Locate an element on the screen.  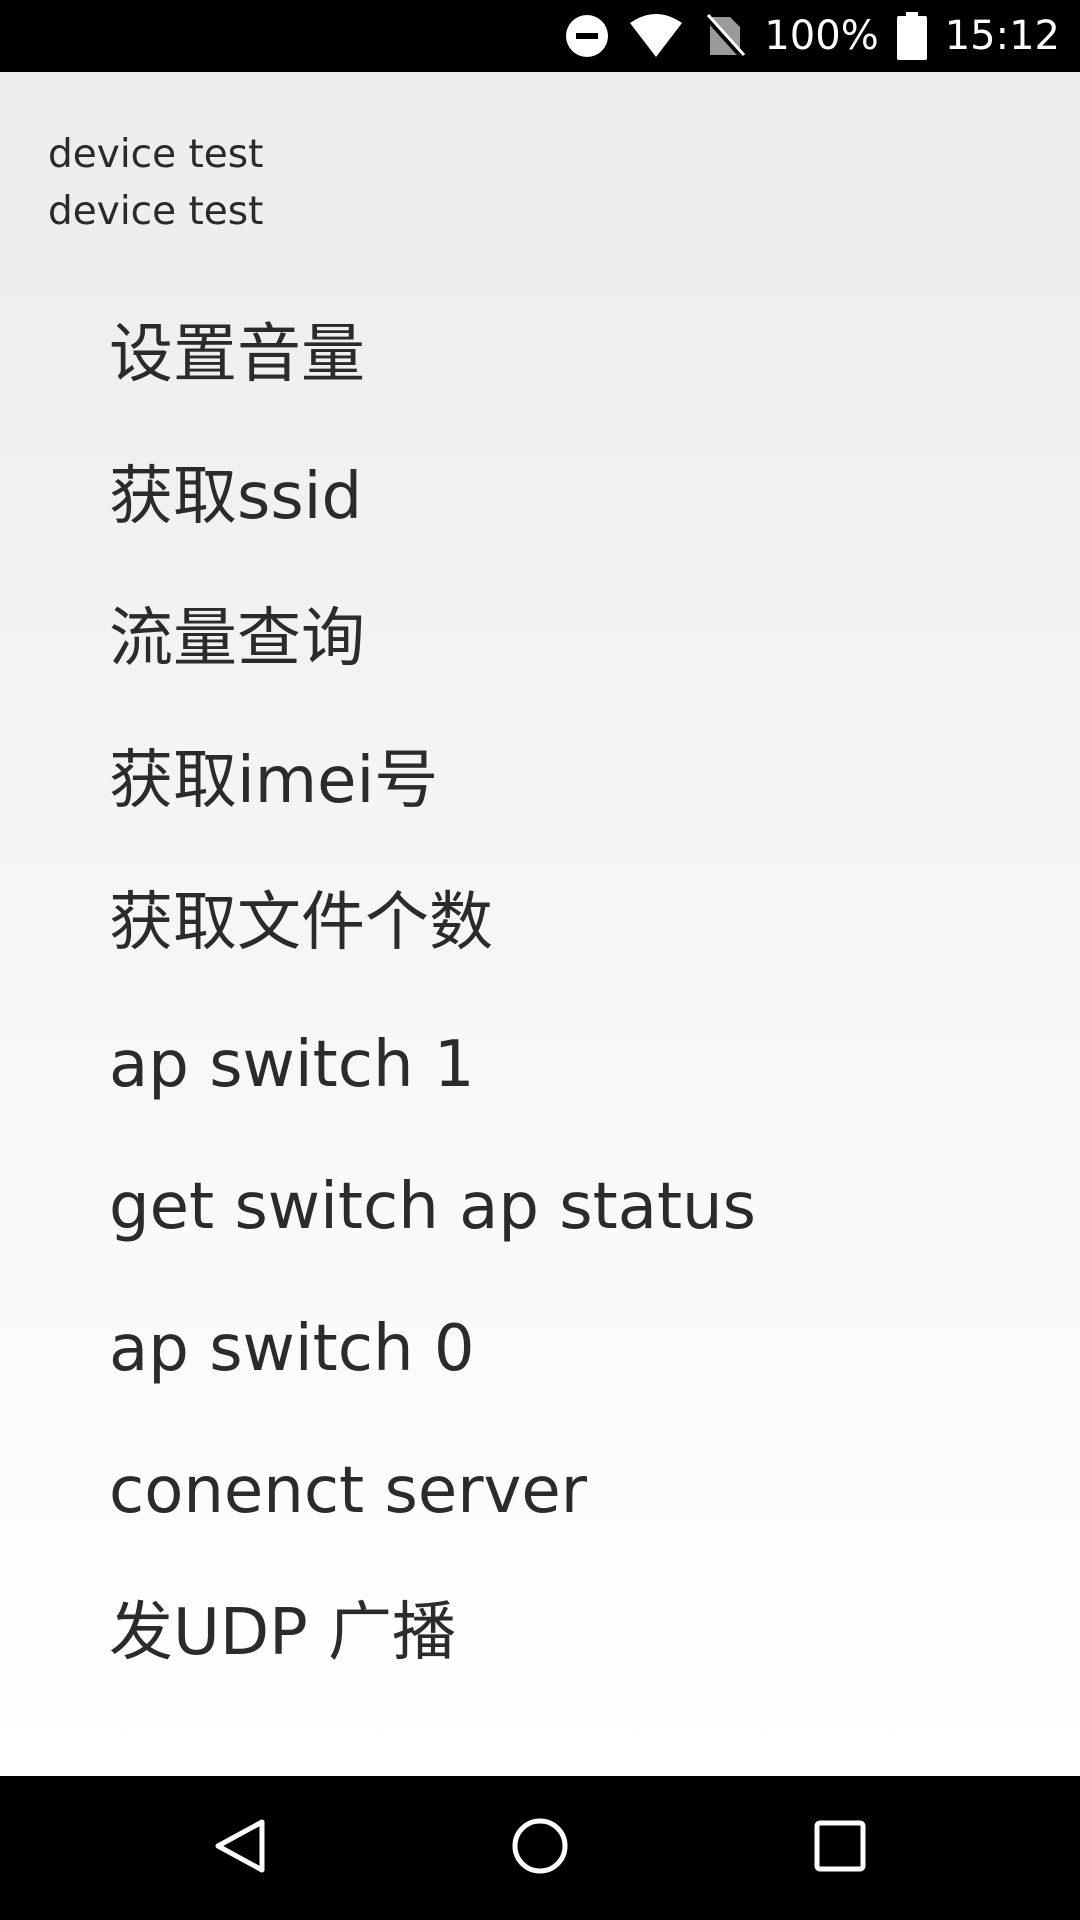
home-icon is located at coordinates (540, 1848).